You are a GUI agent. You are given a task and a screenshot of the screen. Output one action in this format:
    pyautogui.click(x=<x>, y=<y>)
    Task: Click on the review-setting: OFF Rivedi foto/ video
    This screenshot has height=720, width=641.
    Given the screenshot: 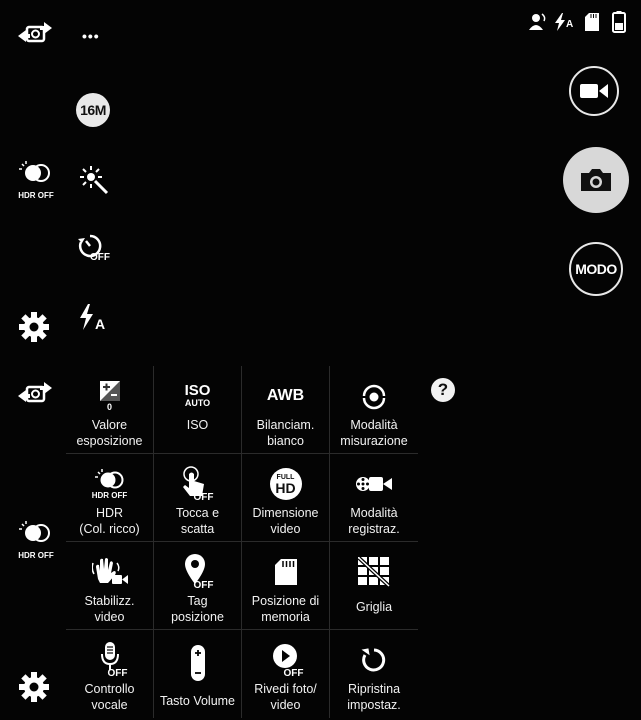 What is the action you would take?
    pyautogui.click(x=286, y=674)
    